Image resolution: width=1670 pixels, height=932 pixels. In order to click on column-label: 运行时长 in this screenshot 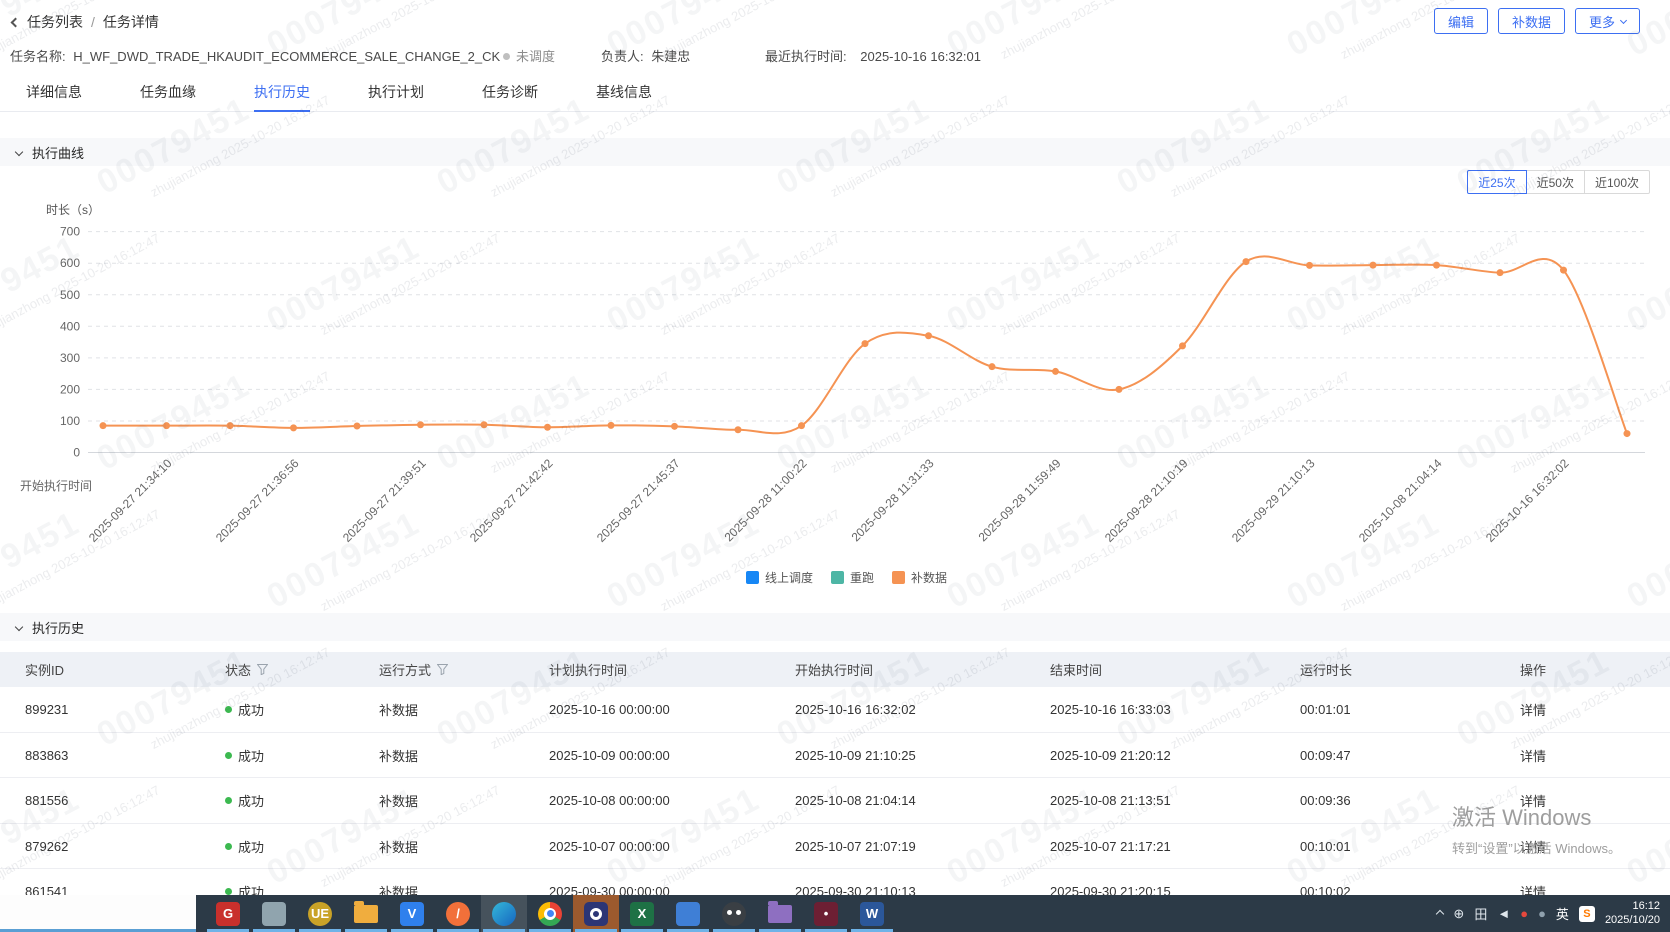, I will do `click(1326, 670)`.